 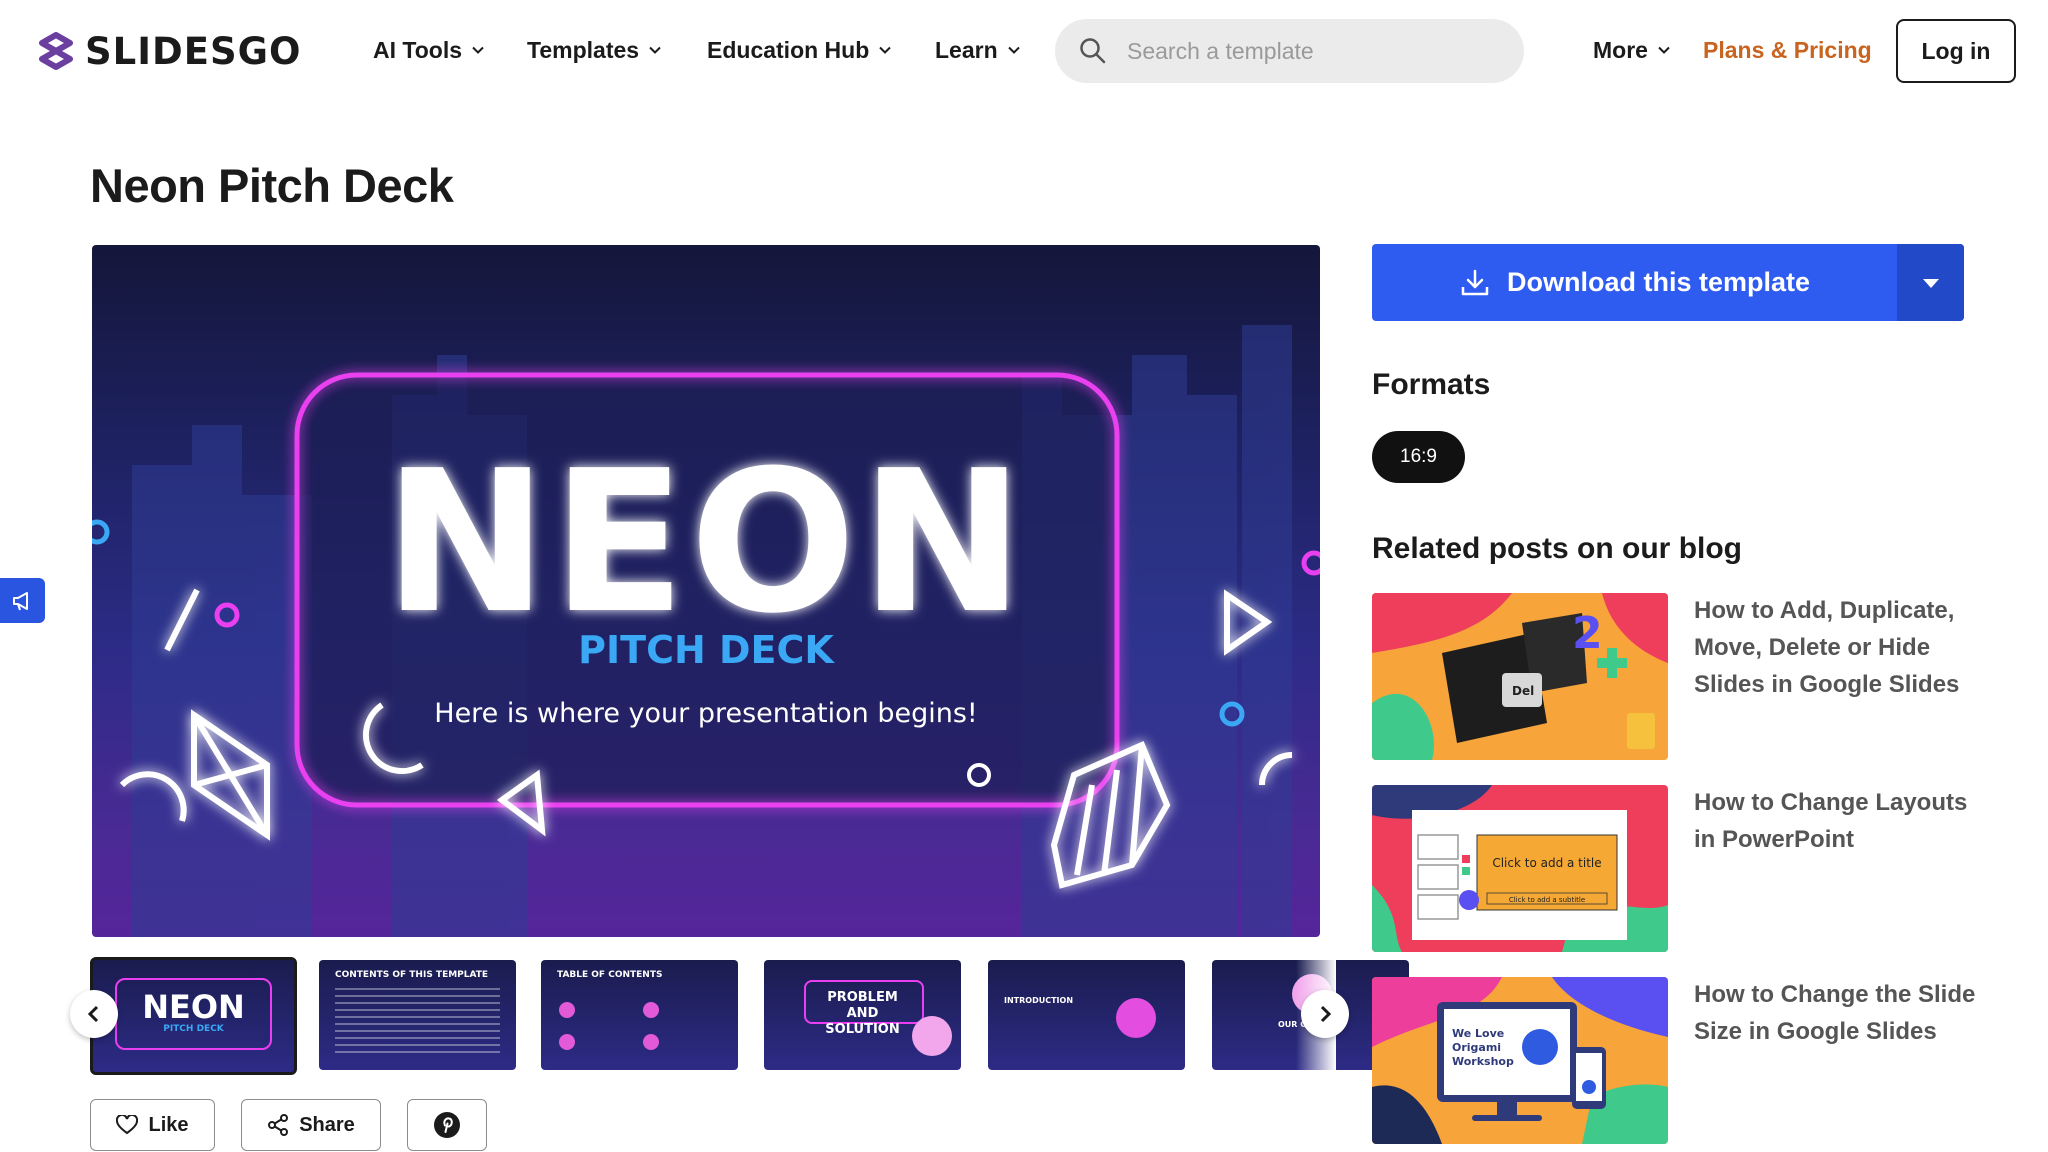 What do you see at coordinates (1418, 457) in the screenshot?
I see `format-option-16-9: 16:9` at bounding box center [1418, 457].